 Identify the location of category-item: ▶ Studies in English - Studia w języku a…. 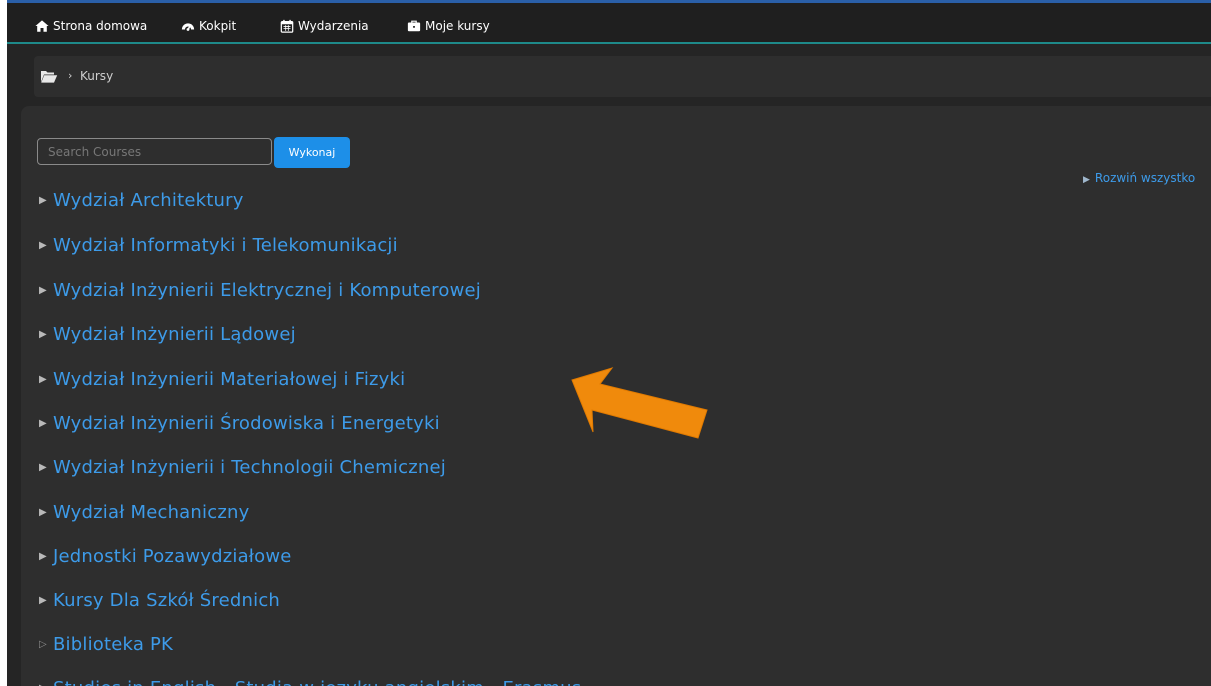
(310, 680).